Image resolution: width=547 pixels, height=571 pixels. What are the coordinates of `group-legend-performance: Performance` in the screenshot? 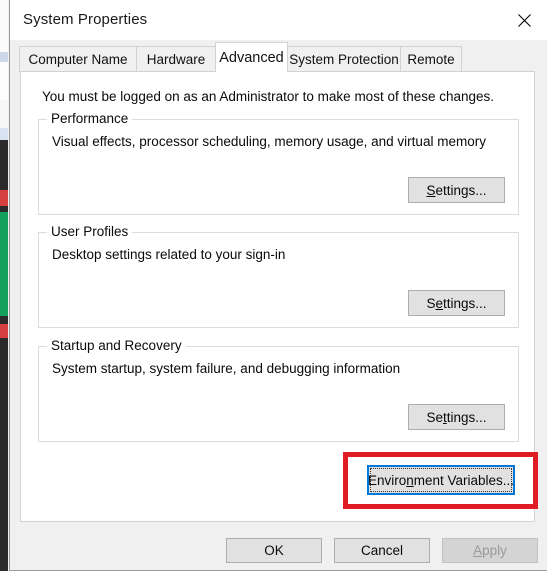 It's located at (90, 118).